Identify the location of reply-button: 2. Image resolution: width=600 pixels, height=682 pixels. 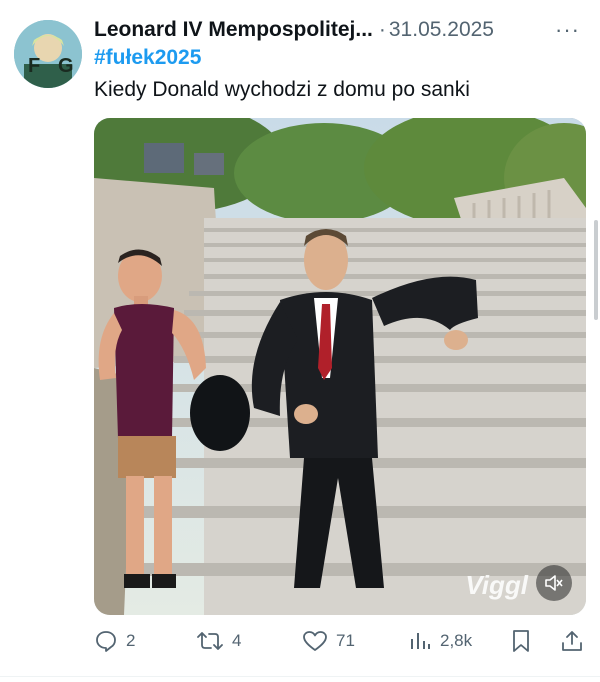
(114, 641).